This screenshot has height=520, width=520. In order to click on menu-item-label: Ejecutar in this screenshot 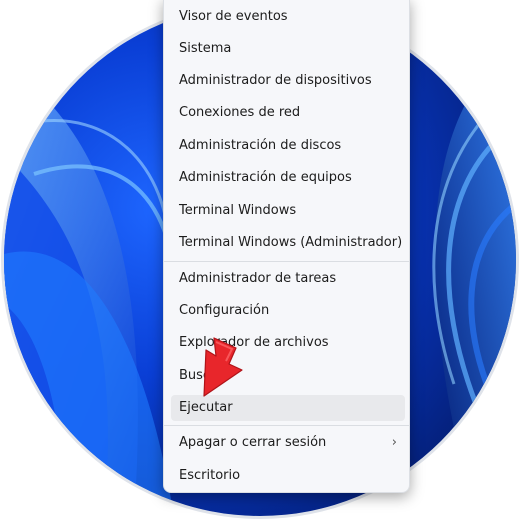, I will do `click(206, 407)`.